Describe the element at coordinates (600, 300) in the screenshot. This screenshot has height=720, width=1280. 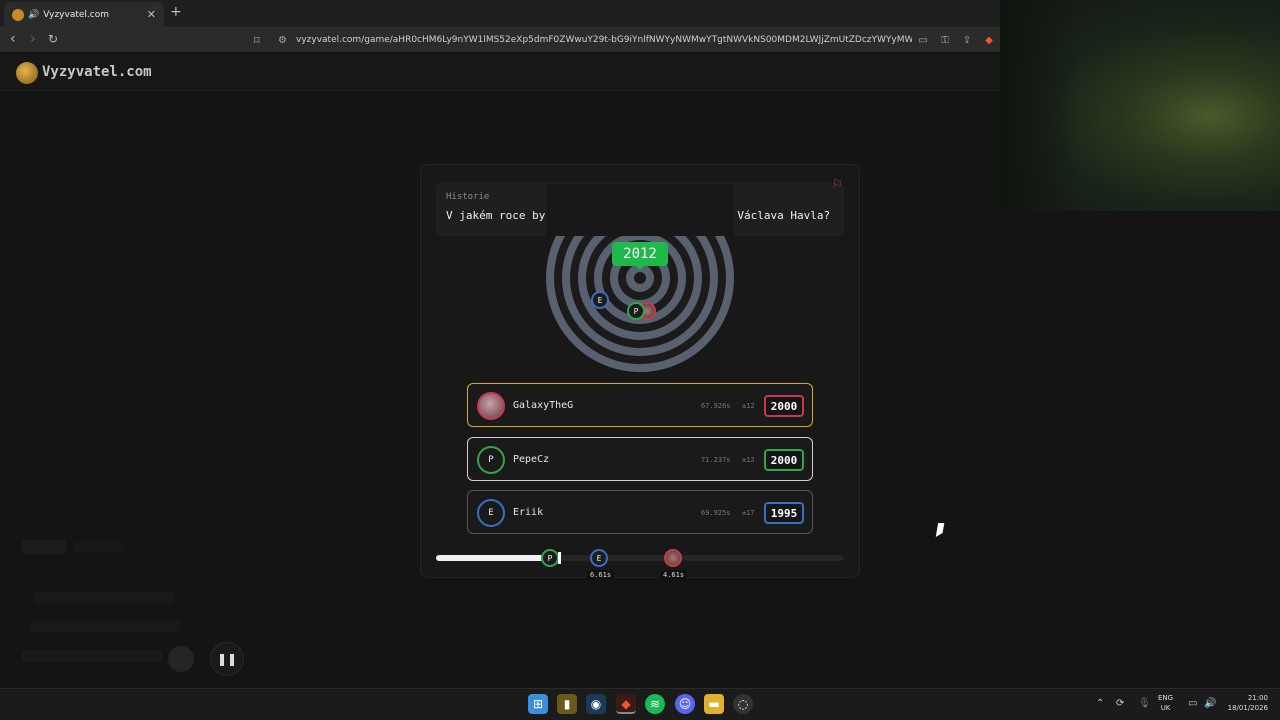
I see `guess-marker-erik: E` at that location.